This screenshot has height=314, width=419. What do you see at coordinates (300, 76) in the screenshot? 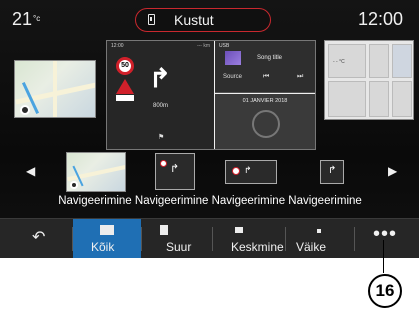
I see `next-track-icon: ⏭` at bounding box center [300, 76].